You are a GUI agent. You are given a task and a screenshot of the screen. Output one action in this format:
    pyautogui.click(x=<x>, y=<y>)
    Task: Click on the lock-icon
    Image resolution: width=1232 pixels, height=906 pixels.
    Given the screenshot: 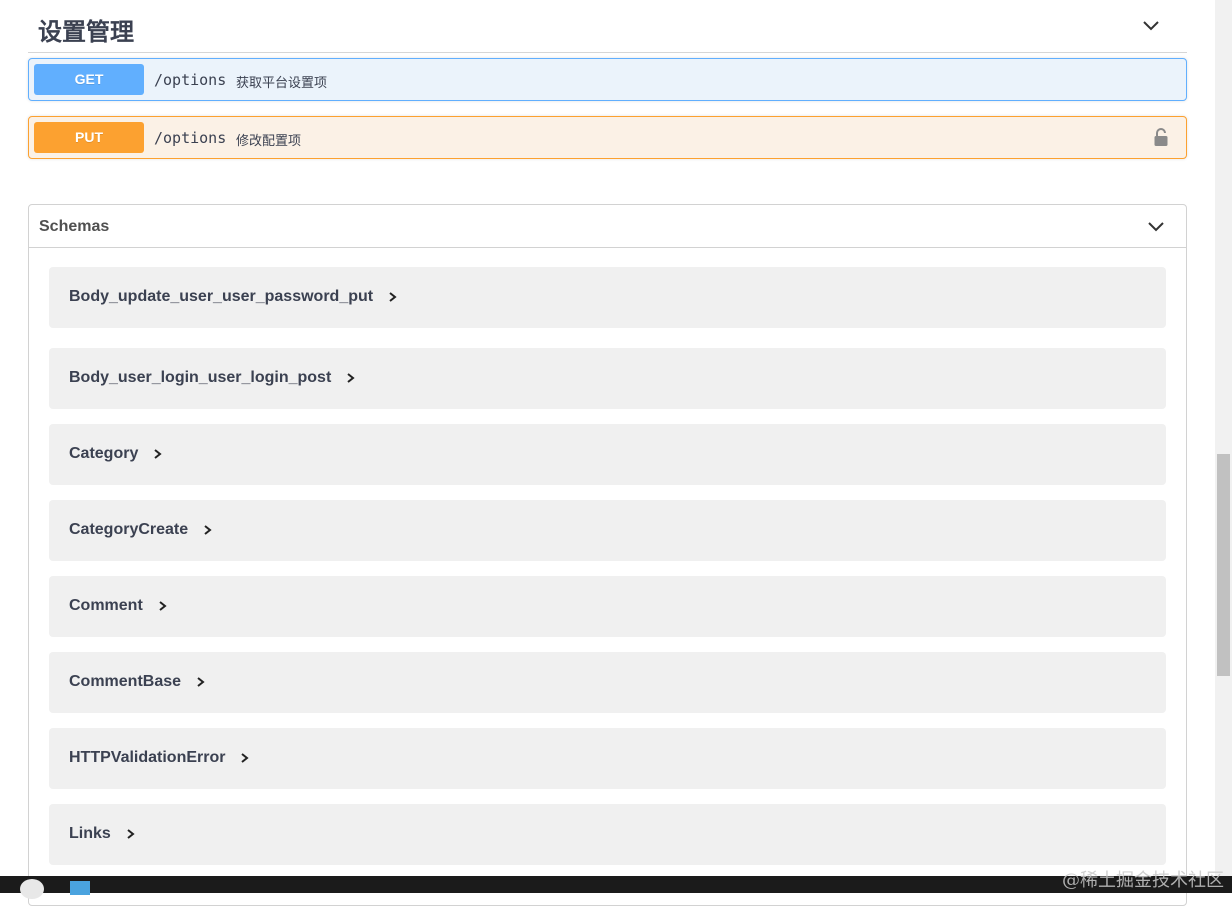 What is the action you would take?
    pyautogui.click(x=1161, y=137)
    